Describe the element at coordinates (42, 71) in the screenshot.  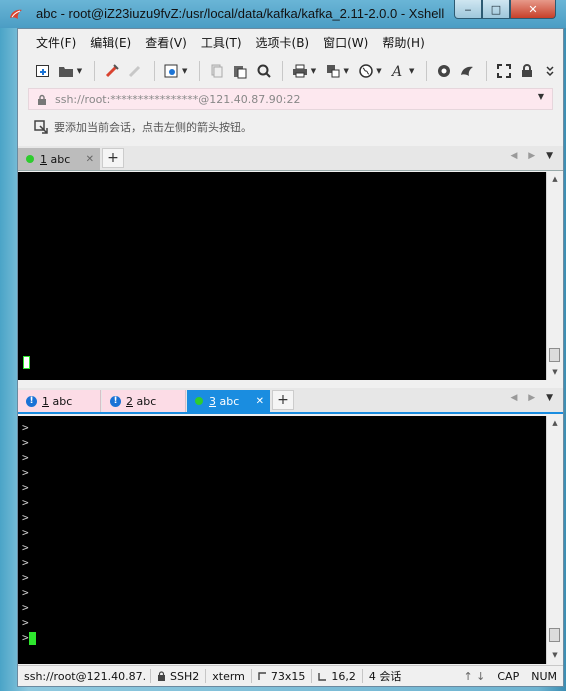
I see `new-session-icon` at that location.